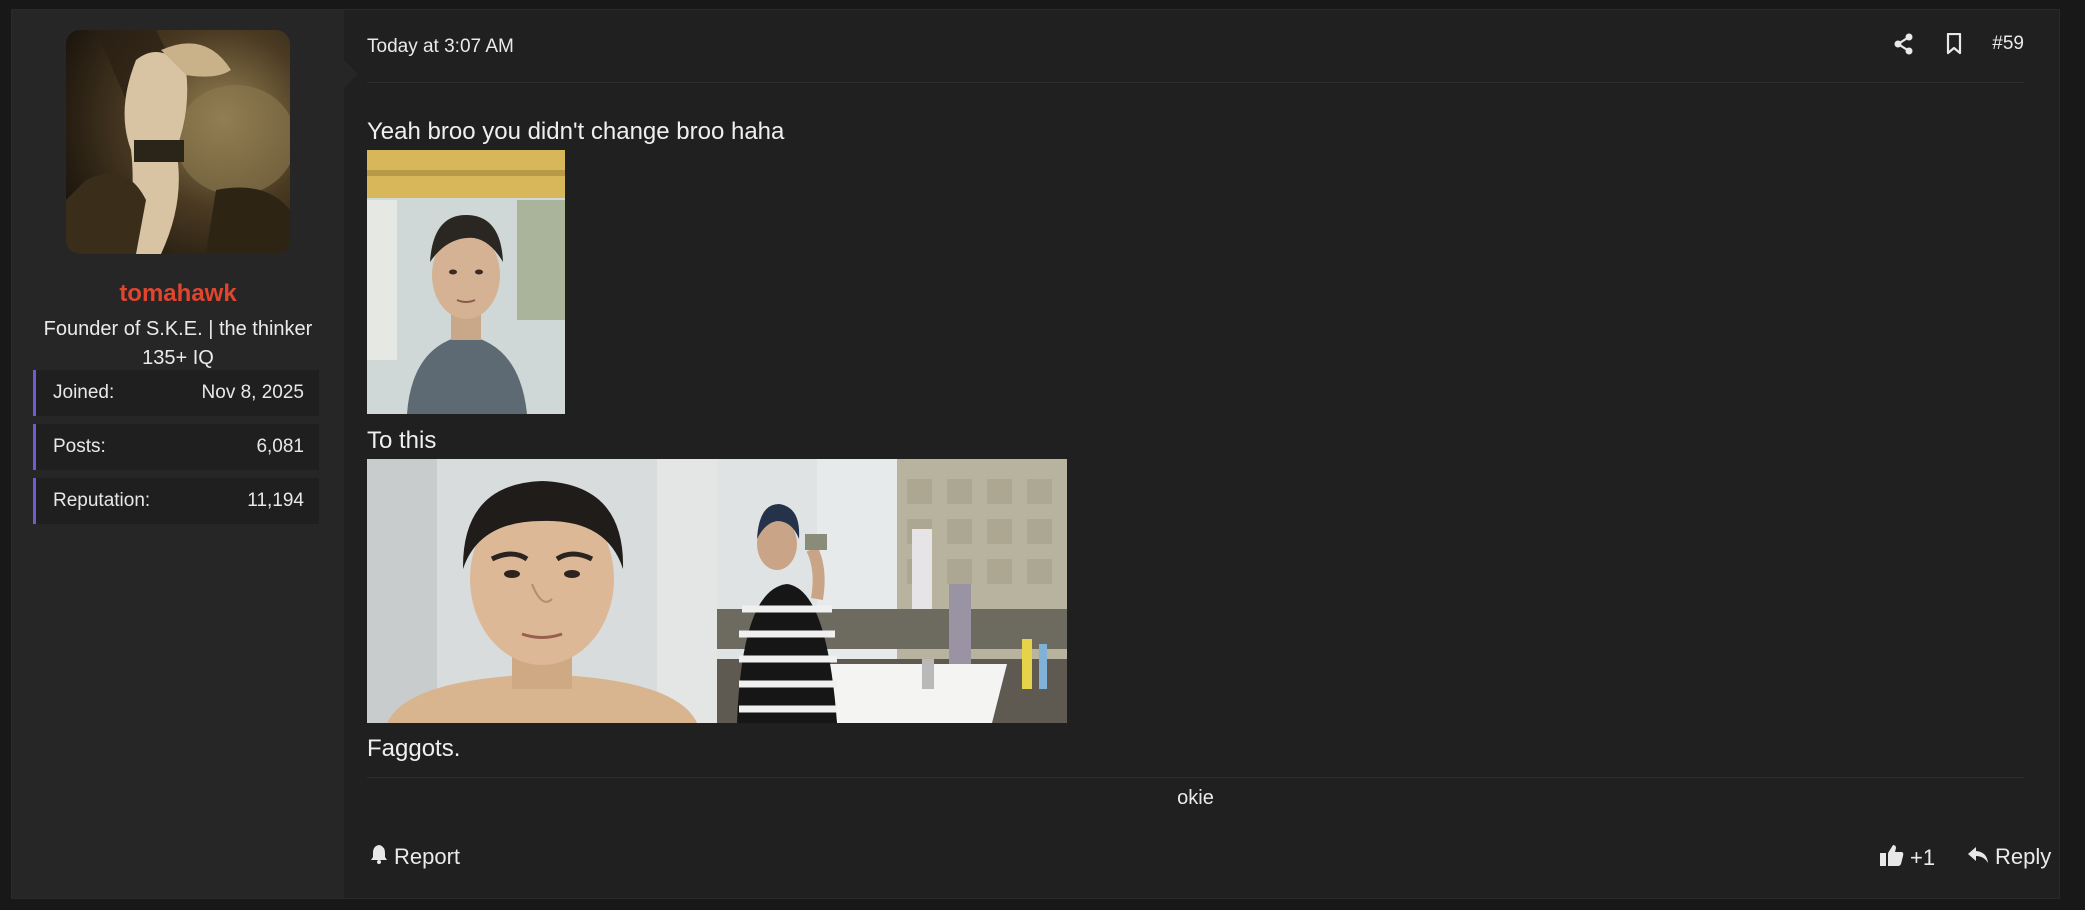 Image resolution: width=2085 pixels, height=910 pixels. Describe the element at coordinates (1907, 858) in the screenshot. I see `like-button: +1` at that location.